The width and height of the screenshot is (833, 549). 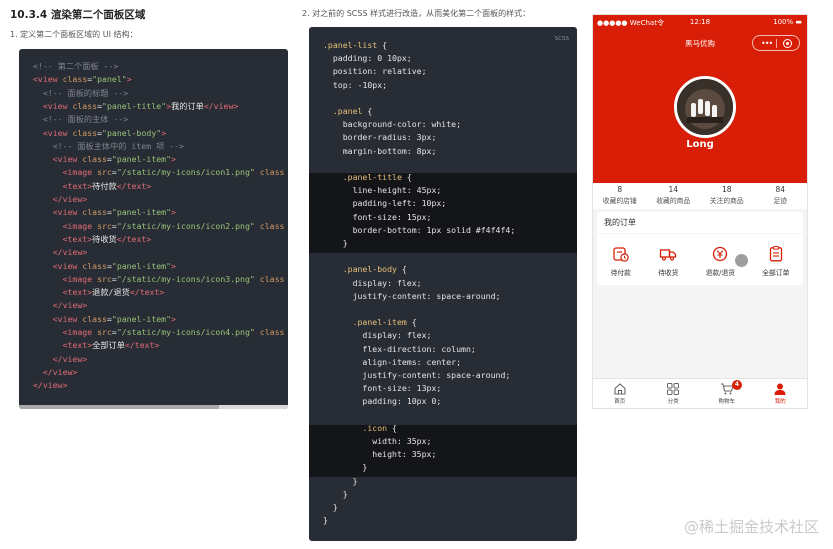 What do you see at coordinates (419, 441) in the screenshot?
I see `code-token: 35px;` at bounding box center [419, 441].